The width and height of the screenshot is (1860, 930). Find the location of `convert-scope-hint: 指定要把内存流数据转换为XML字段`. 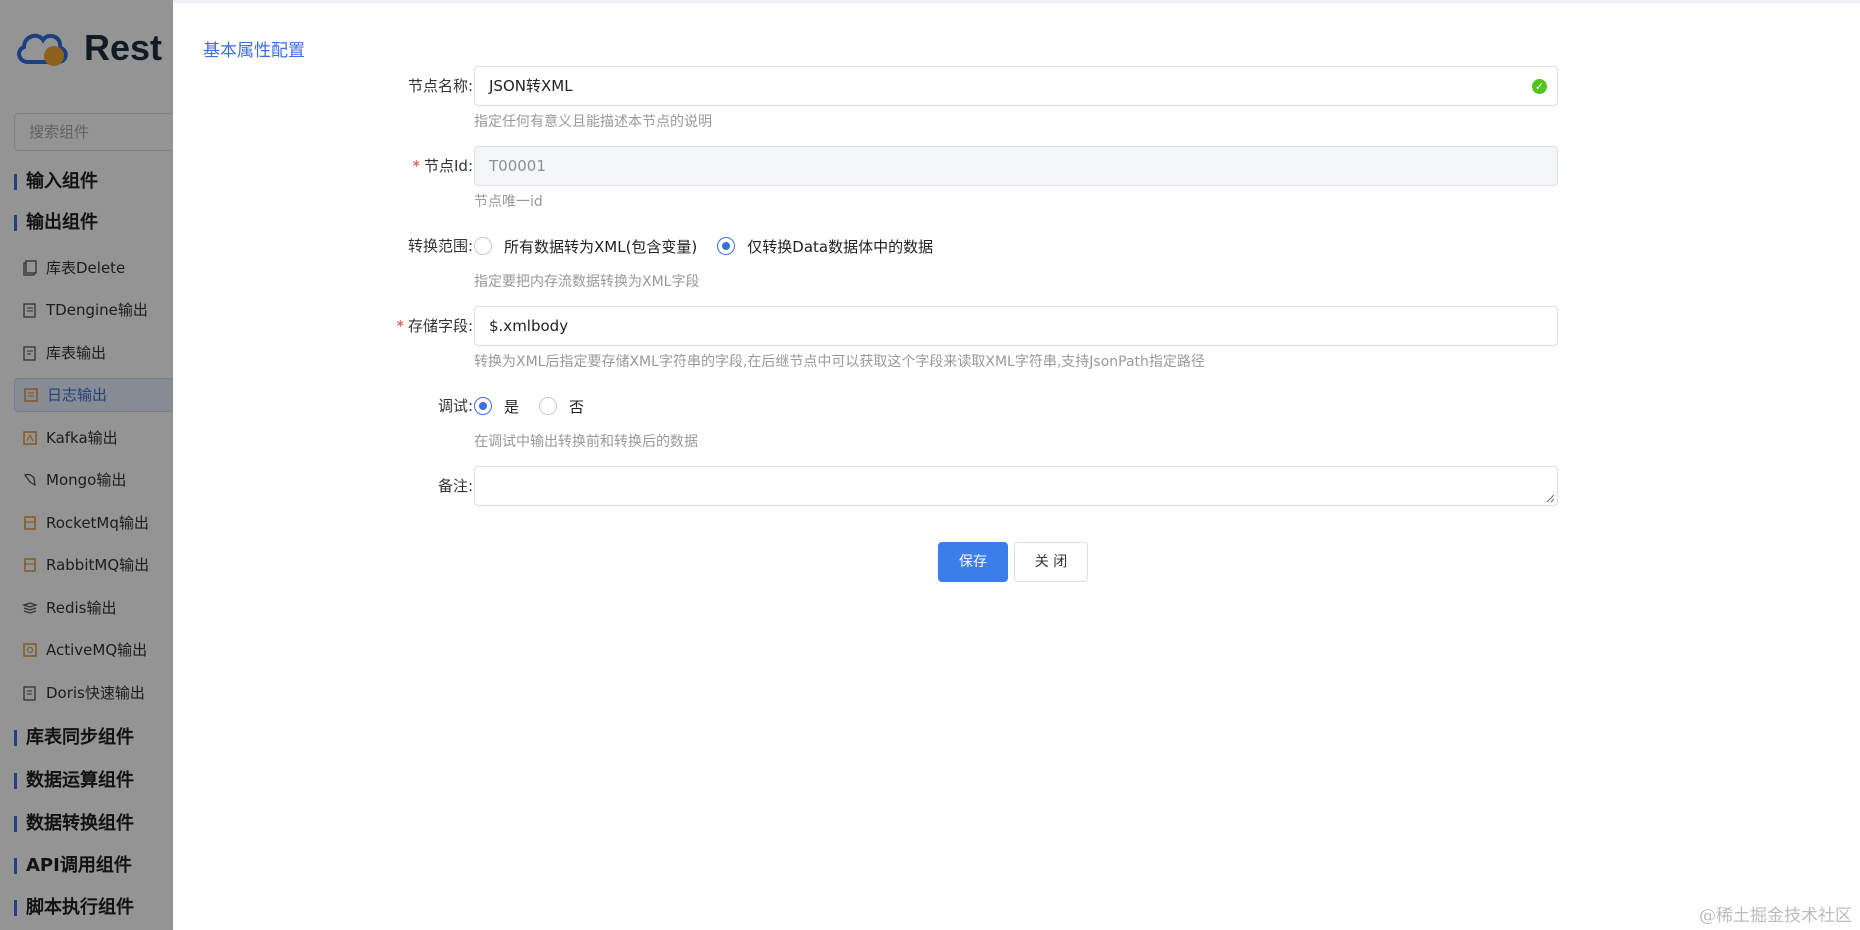

convert-scope-hint: 指定要把内存流数据转换为XML字段 is located at coordinates (587, 282).